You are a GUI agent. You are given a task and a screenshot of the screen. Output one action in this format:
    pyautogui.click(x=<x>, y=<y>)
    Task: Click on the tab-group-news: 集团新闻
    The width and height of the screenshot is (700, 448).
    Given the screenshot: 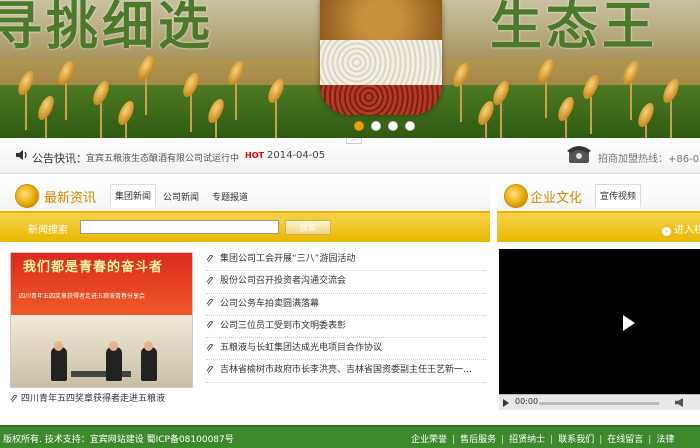 What is the action you would take?
    pyautogui.click(x=133, y=196)
    